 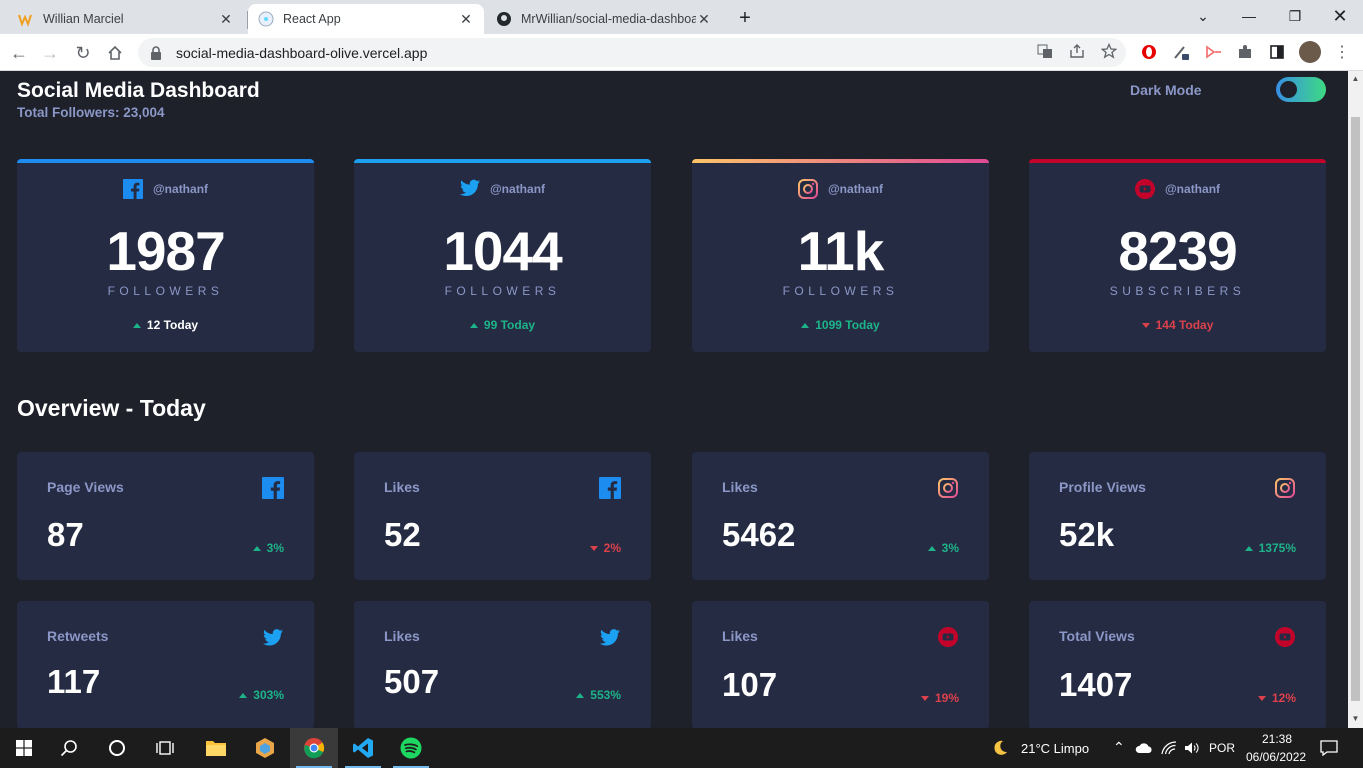 What do you see at coordinates (1055, 748) in the screenshot?
I see `weather-text: 21°C Limpo` at bounding box center [1055, 748].